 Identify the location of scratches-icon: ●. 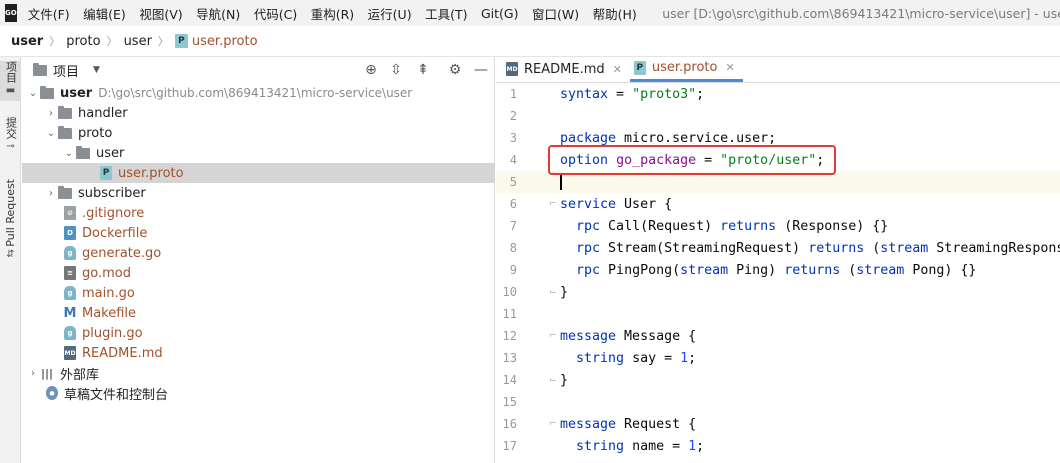
(52, 393).